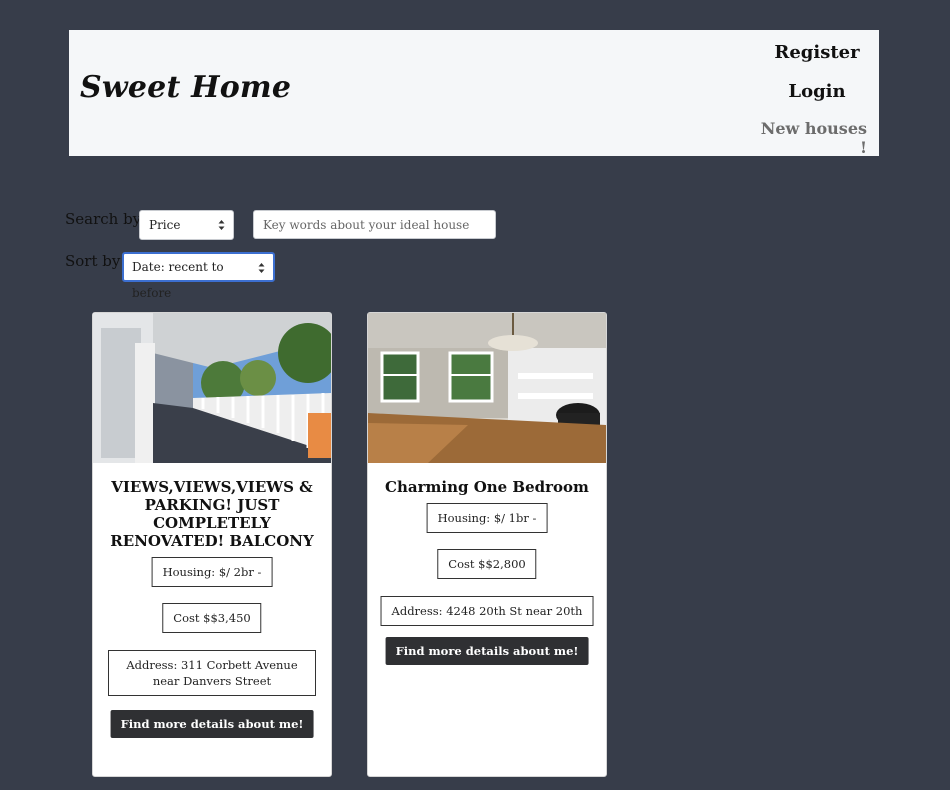 This screenshot has width=950, height=790. Describe the element at coordinates (212, 388) in the screenshot. I see `listing-photo-balcony` at that location.